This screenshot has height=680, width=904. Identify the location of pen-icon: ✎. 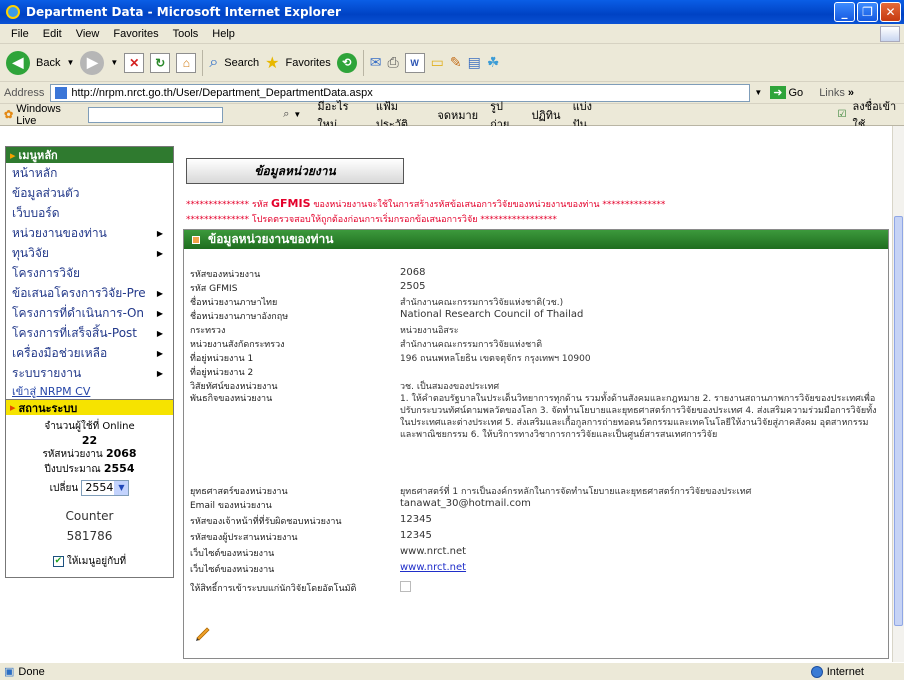
(456, 62).